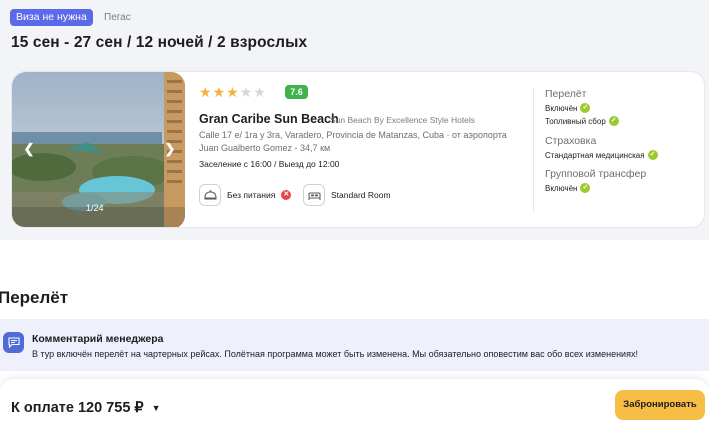 This screenshot has height=431, width=709. Describe the element at coordinates (571, 141) in the screenshot. I see `insurance-title: Страховка` at that location.